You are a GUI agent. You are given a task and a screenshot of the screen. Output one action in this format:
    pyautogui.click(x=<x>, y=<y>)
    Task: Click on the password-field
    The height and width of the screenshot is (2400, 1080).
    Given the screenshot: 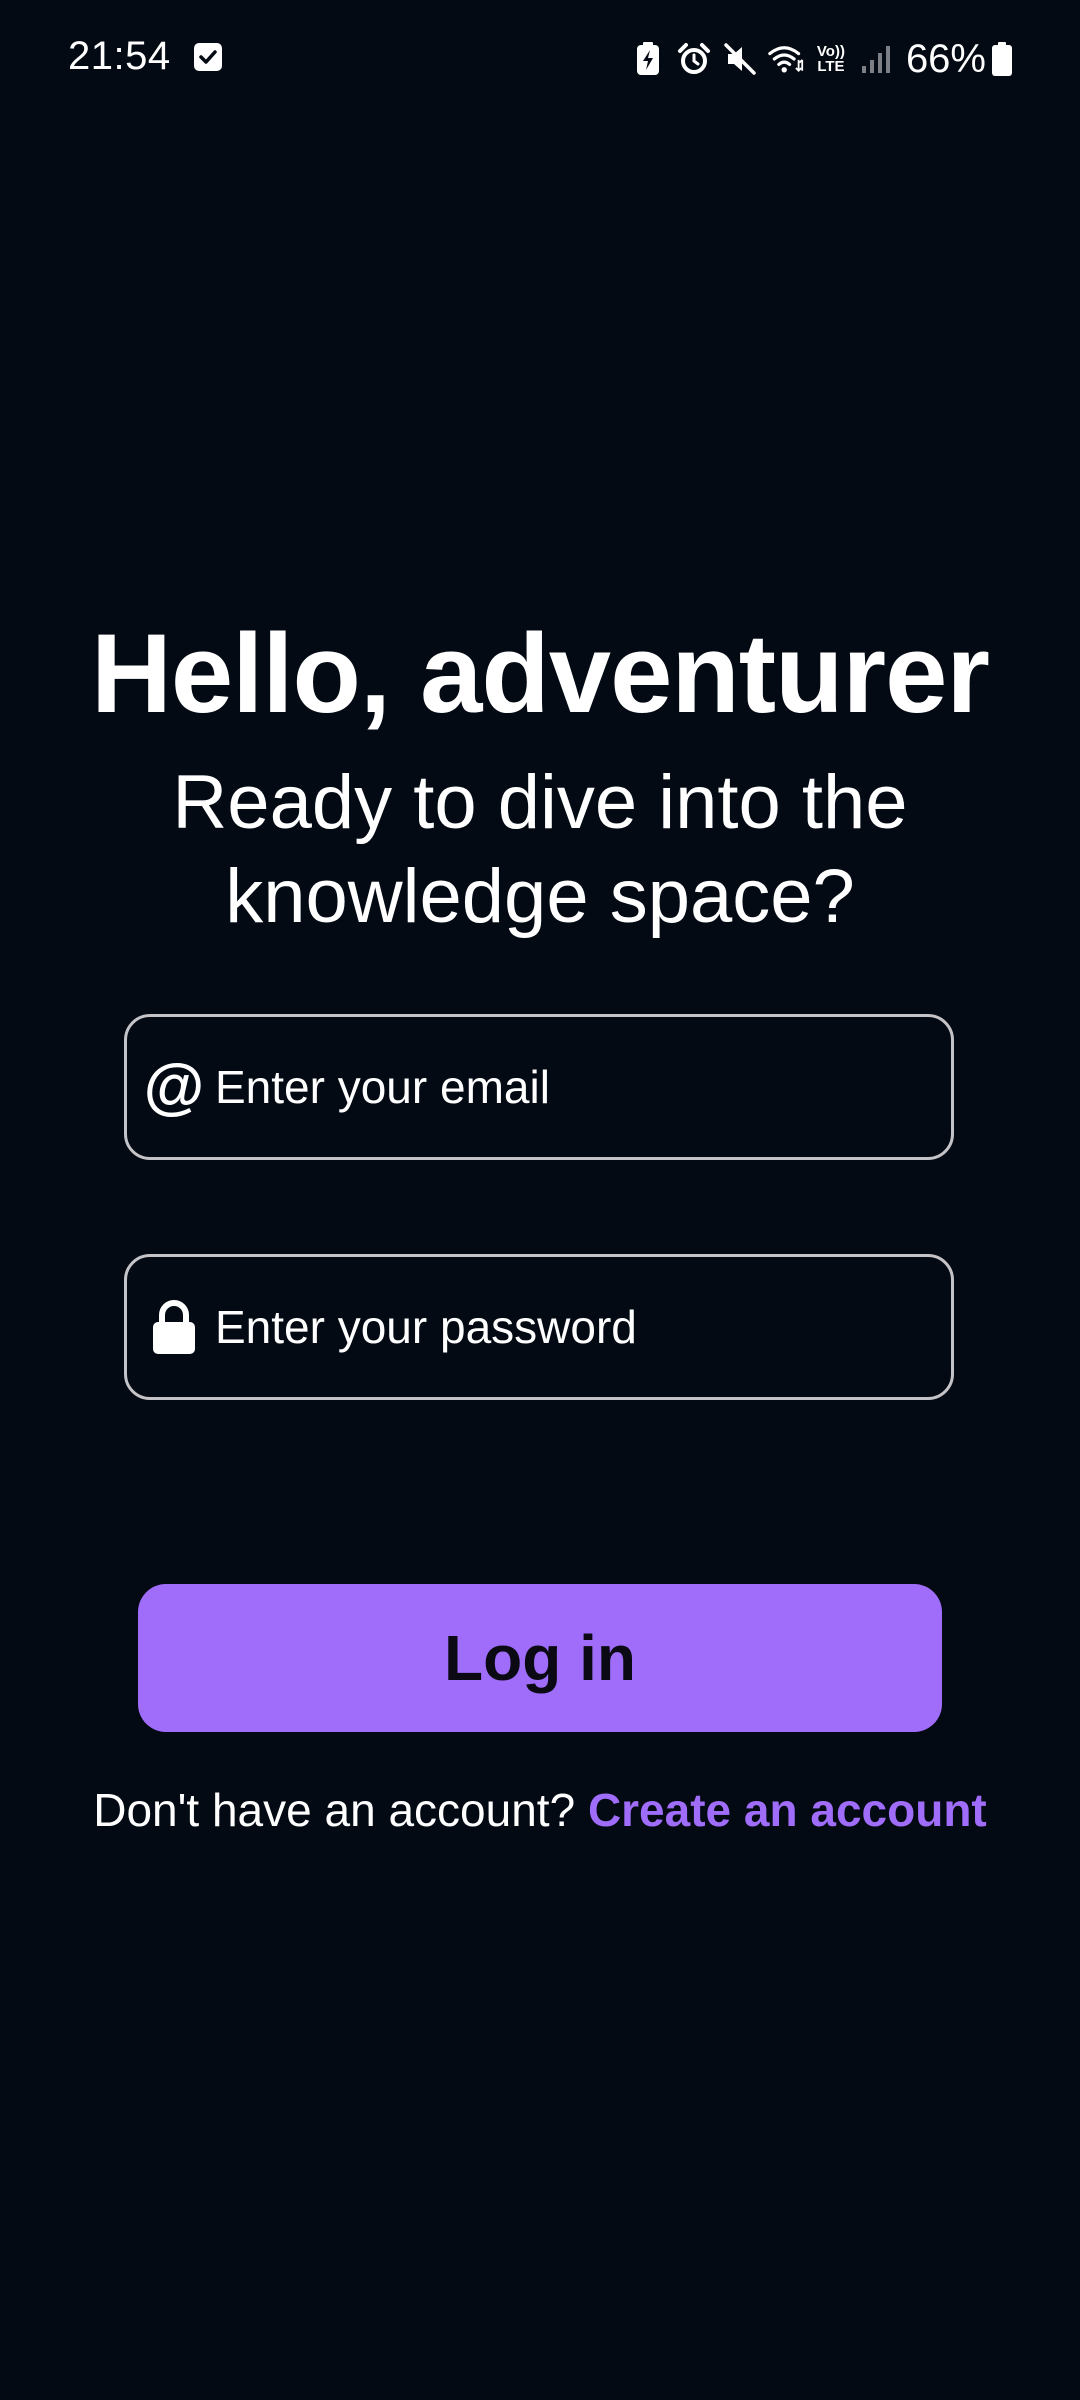 What is the action you would take?
    pyautogui.click(x=539, y=1327)
    